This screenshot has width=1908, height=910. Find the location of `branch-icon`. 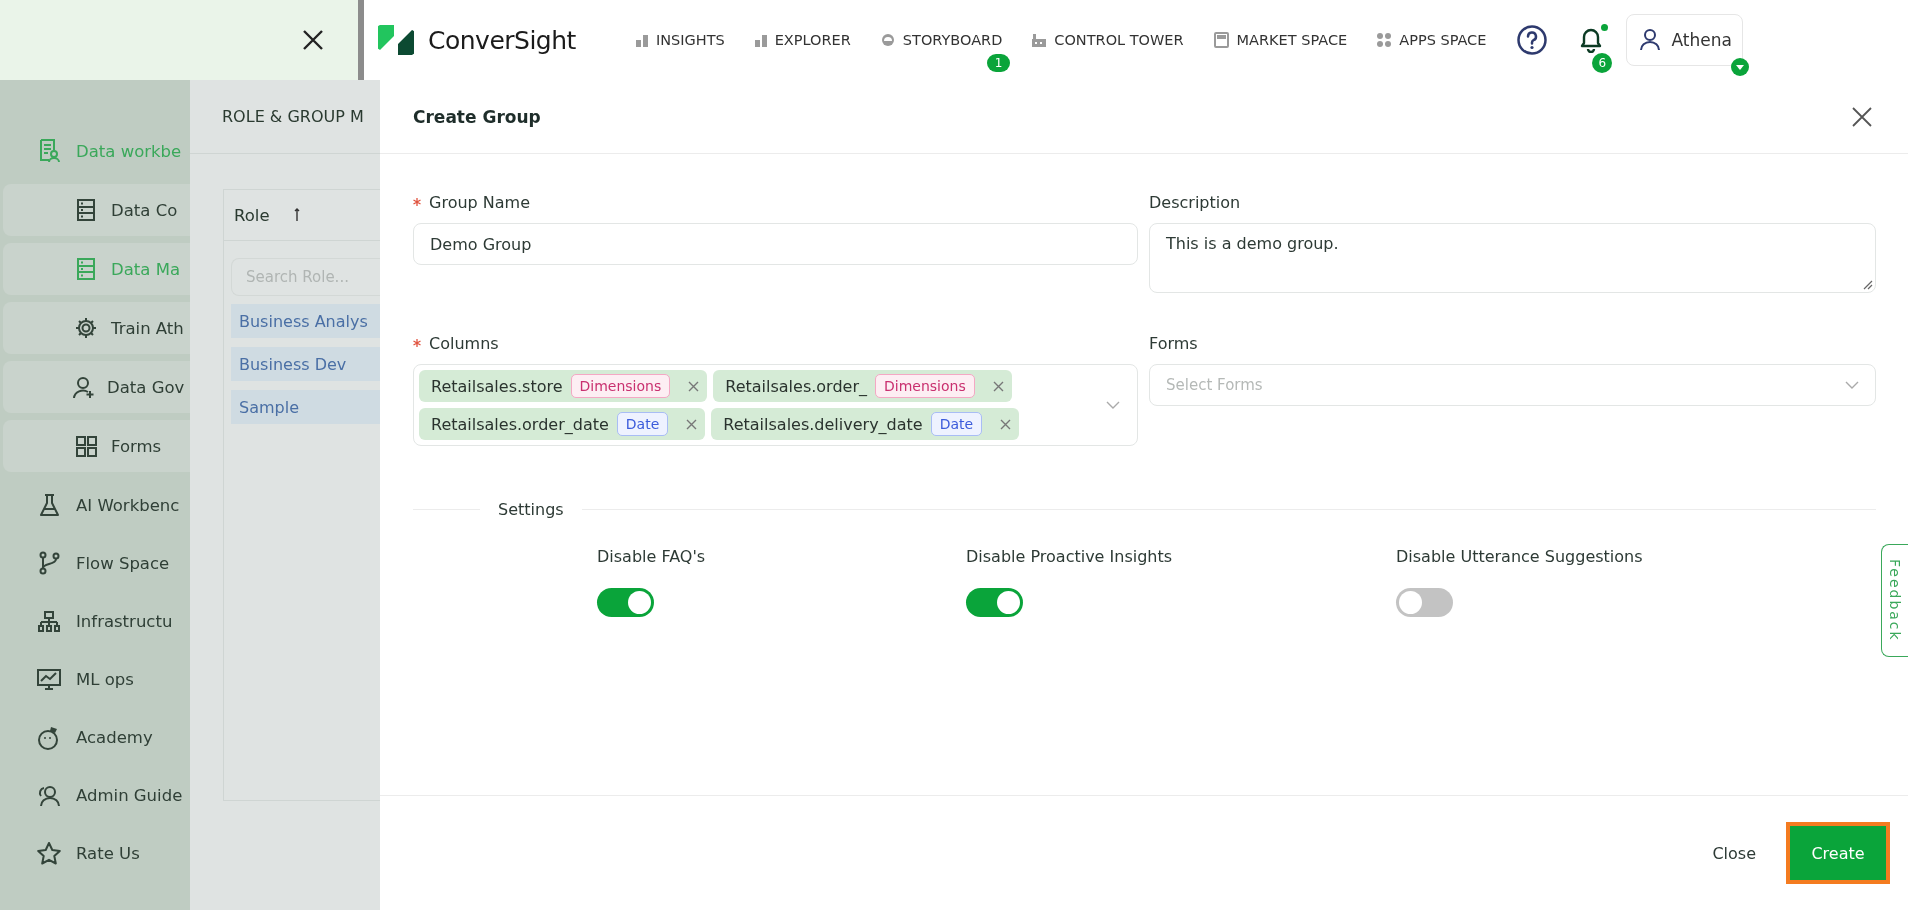

branch-icon is located at coordinates (49, 563).